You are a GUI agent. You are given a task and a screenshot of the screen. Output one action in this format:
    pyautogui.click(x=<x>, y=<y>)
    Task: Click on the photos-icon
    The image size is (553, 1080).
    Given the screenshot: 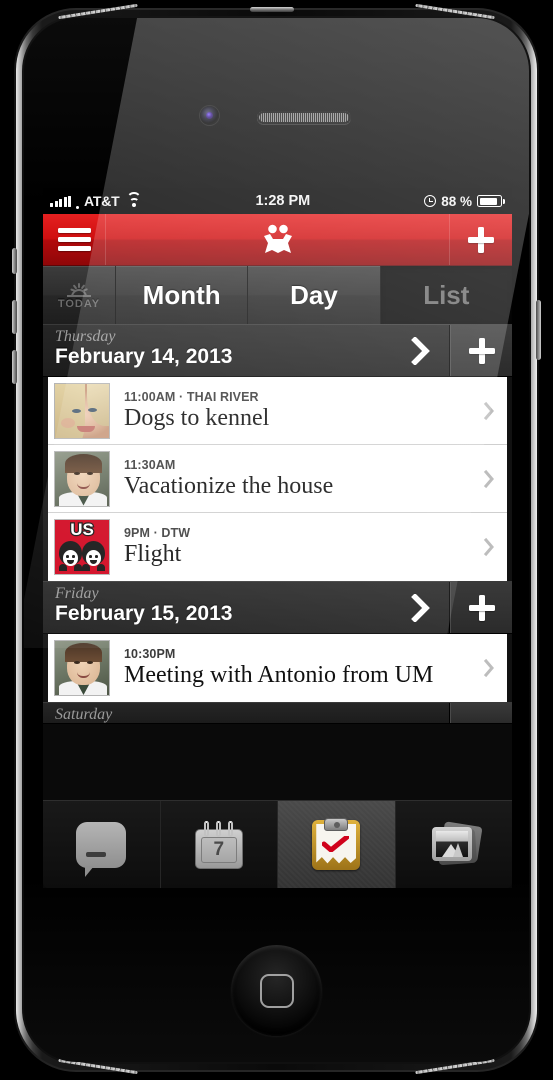 What is the action you would take?
    pyautogui.click(x=455, y=844)
    